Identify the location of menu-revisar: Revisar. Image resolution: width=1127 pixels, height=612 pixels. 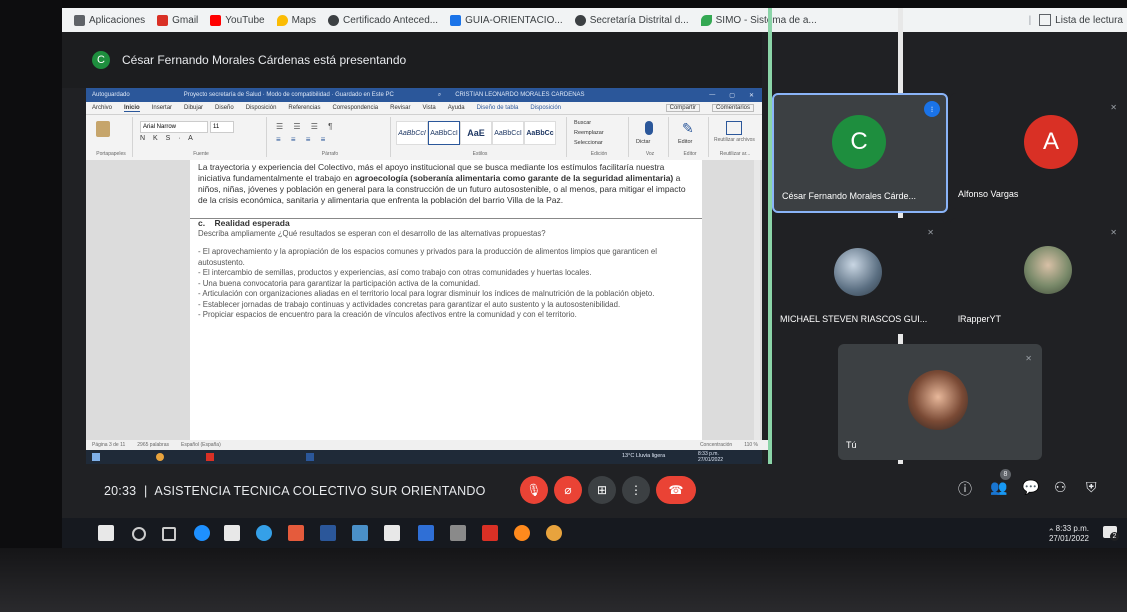
(400, 108).